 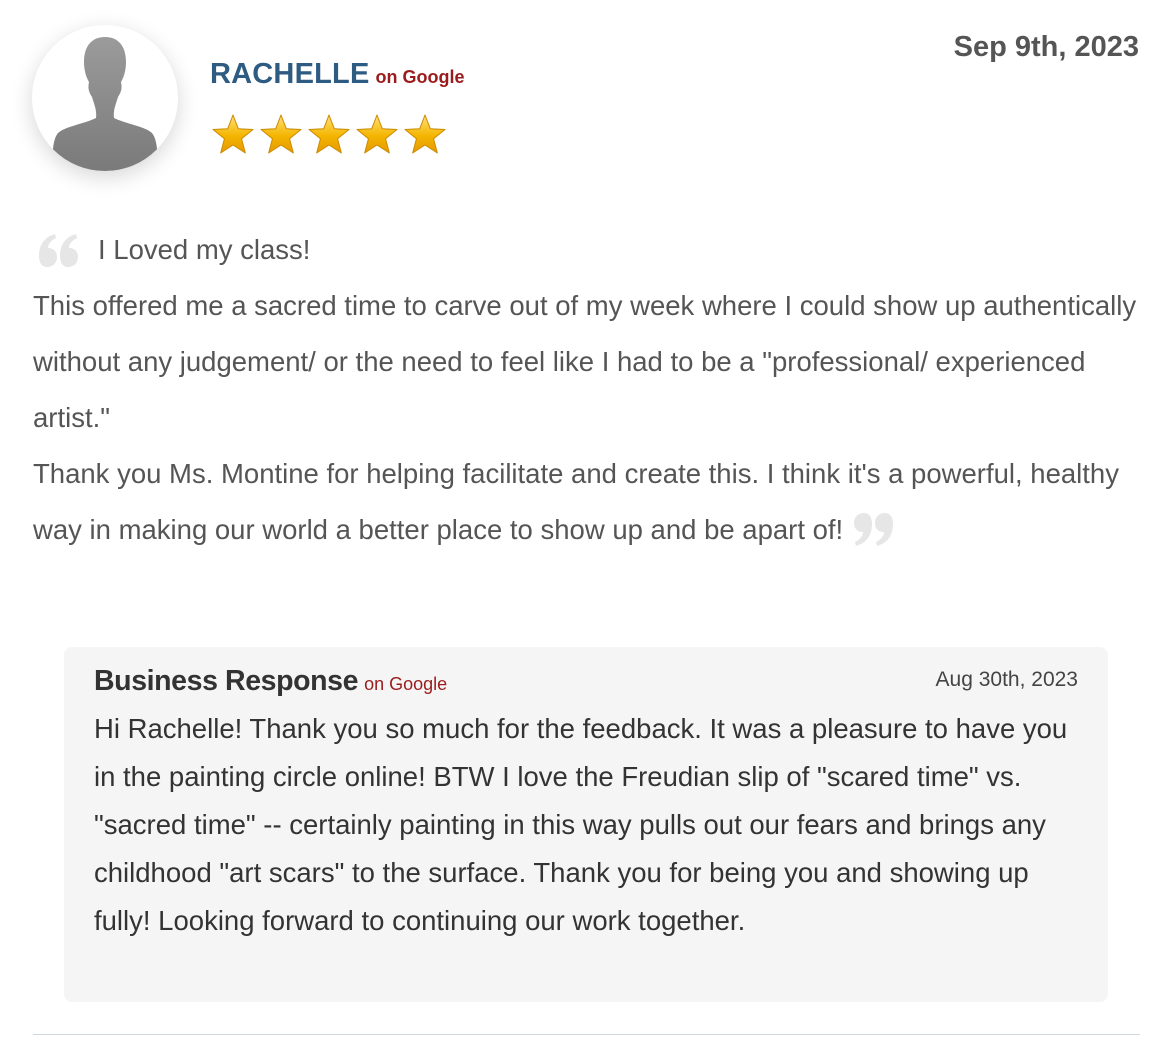 What do you see at coordinates (420, 77) in the screenshot?
I see `review-source: on Google` at bounding box center [420, 77].